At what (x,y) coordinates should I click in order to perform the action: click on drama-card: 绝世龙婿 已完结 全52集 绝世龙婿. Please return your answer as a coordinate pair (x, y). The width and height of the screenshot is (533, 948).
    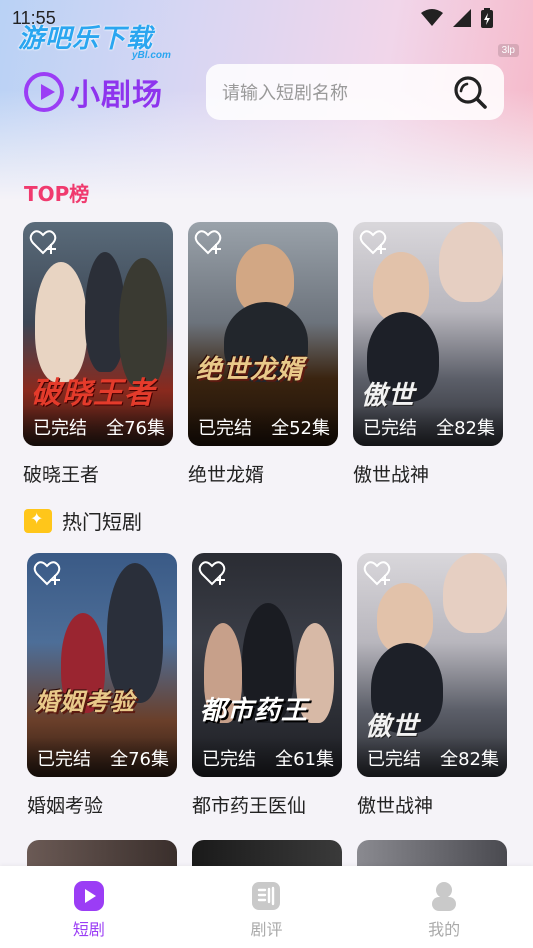
    Looking at the image, I should click on (263, 354).